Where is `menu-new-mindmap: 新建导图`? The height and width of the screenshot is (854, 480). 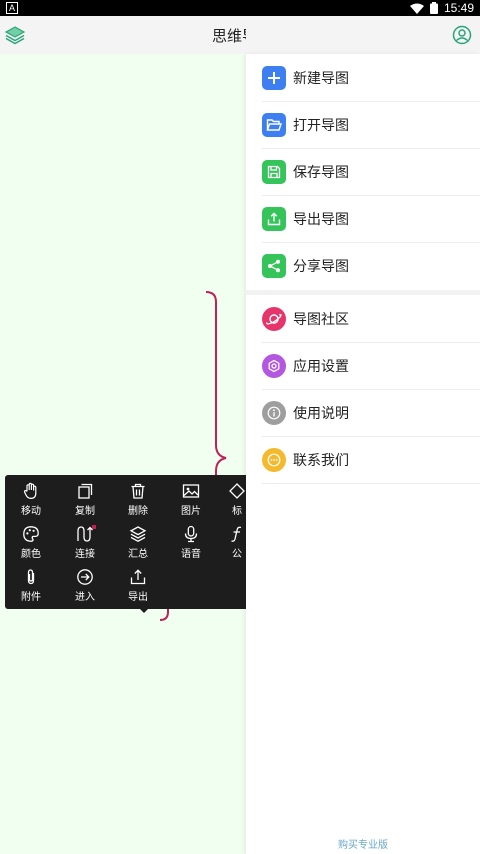 menu-new-mindmap: 新建导图 is located at coordinates (363, 77).